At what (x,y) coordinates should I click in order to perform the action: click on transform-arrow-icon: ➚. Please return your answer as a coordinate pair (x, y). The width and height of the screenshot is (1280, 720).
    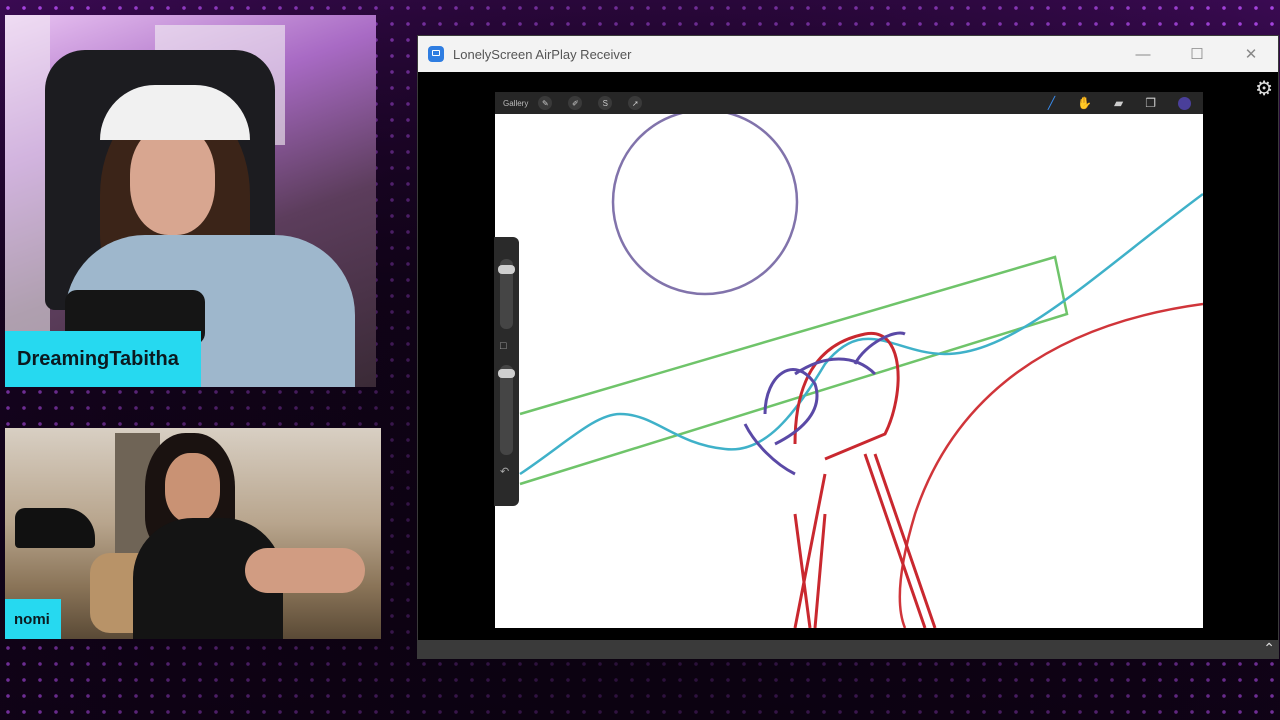
    Looking at the image, I should click on (635, 103).